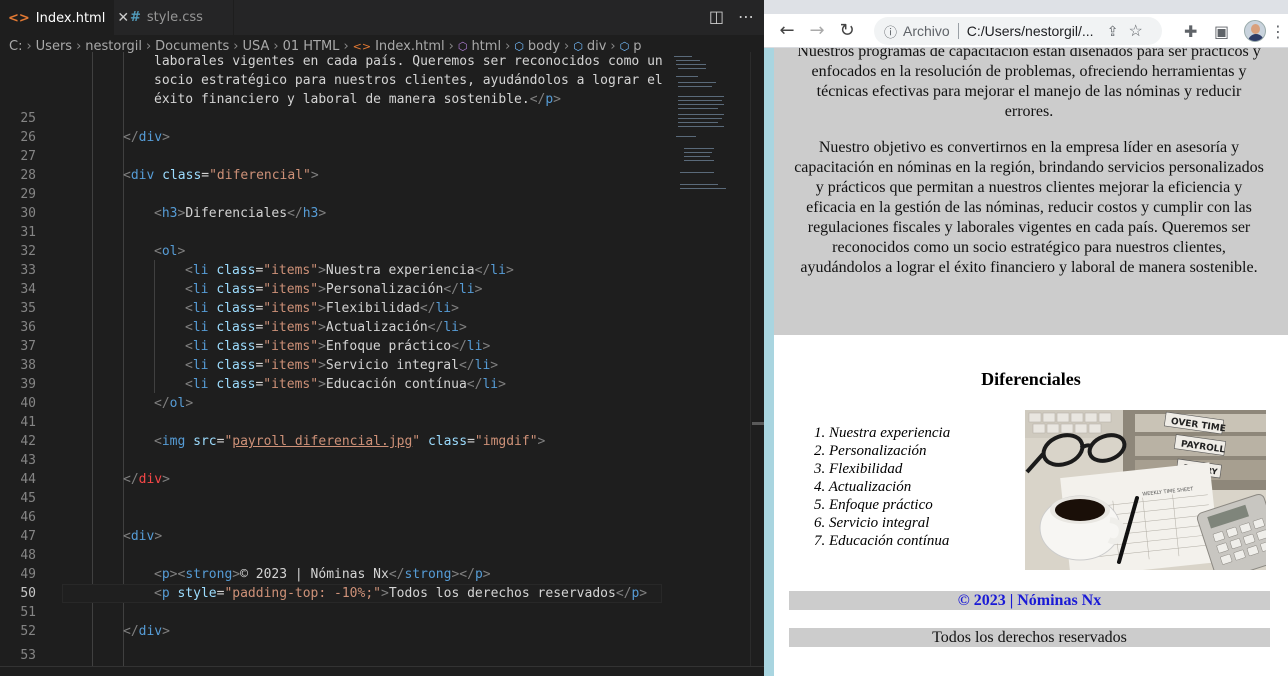 The height and width of the screenshot is (676, 1288). Describe the element at coordinates (1026, 7) in the screenshot. I see `browser-tab-strip` at that location.